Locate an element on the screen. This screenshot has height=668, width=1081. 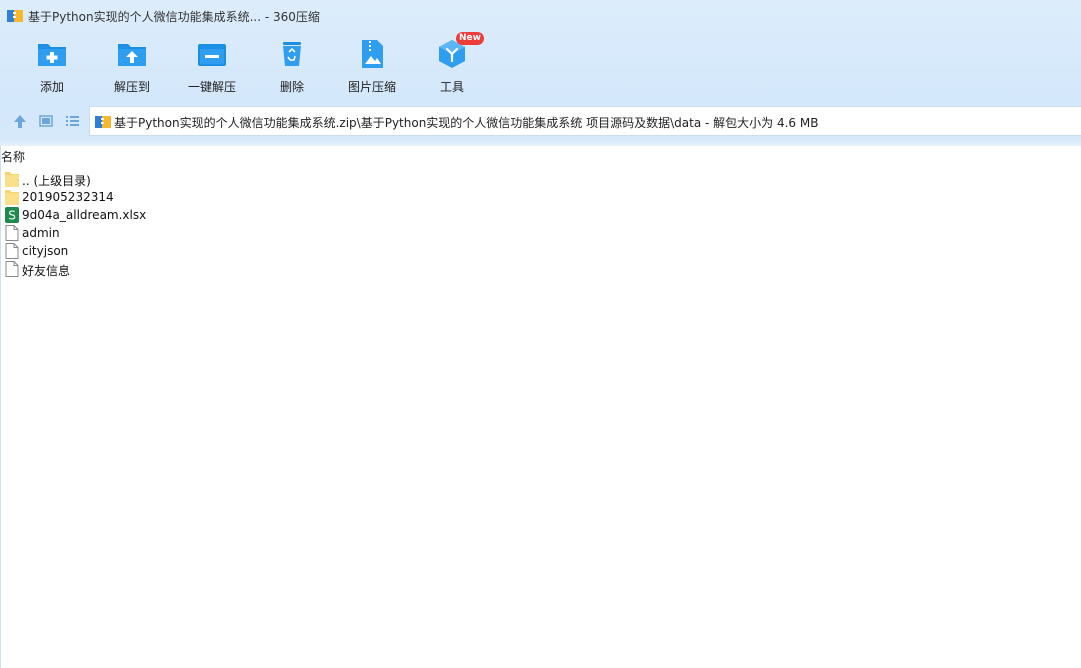
image-compress-label: 图片压缩 is located at coordinates (371, 87).